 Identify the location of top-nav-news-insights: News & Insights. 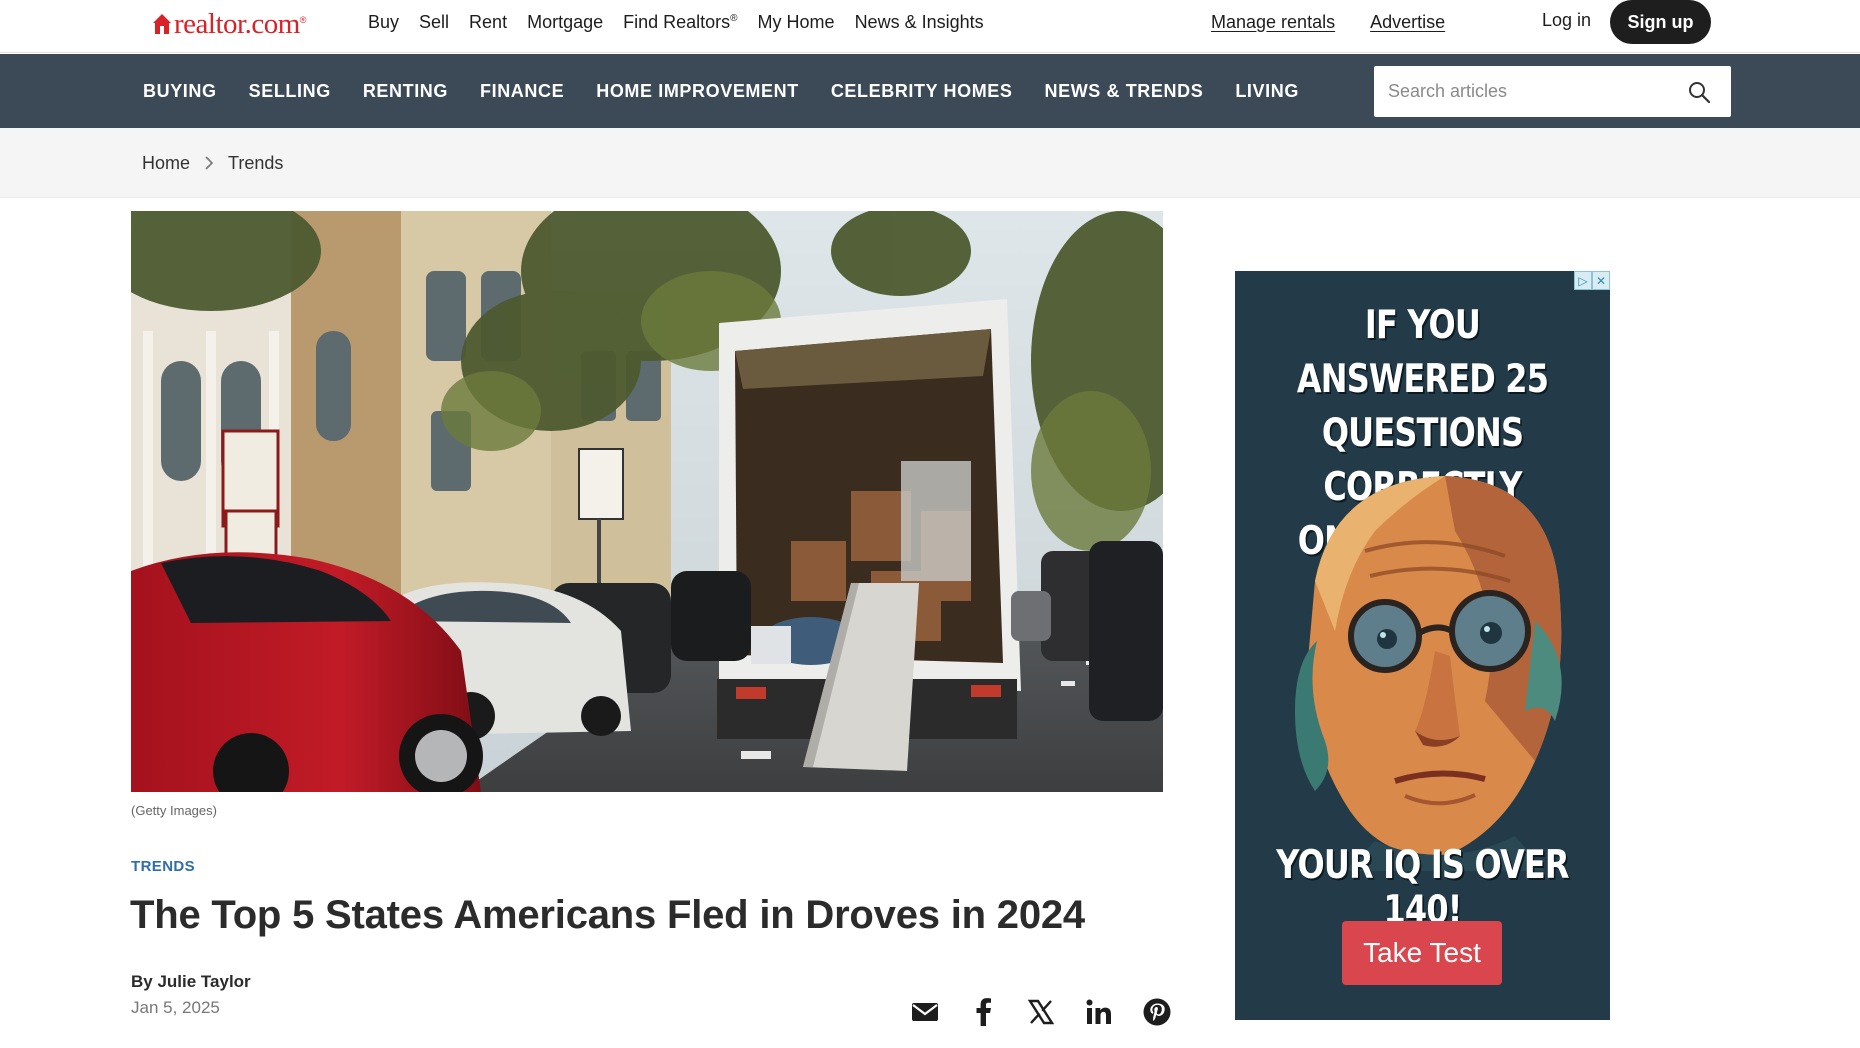
(919, 22).